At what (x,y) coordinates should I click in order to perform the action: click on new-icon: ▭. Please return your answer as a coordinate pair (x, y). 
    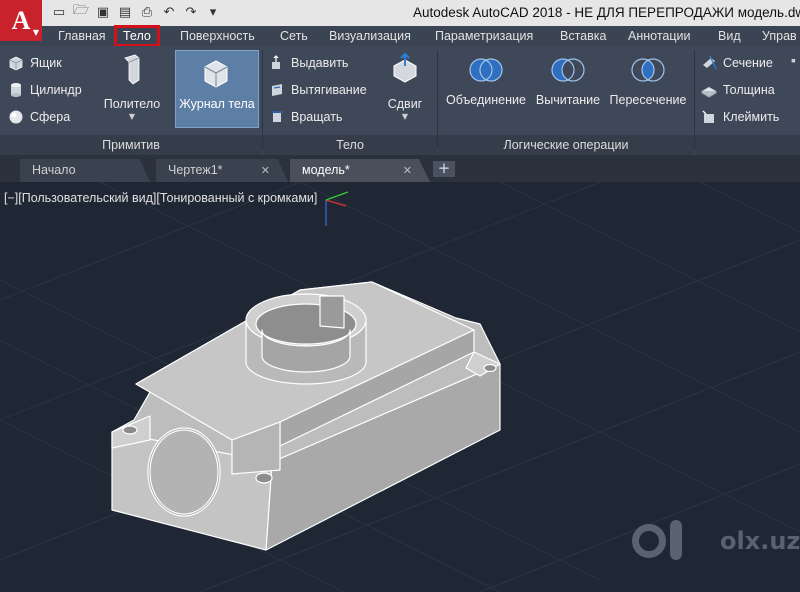
    Looking at the image, I should click on (59, 12).